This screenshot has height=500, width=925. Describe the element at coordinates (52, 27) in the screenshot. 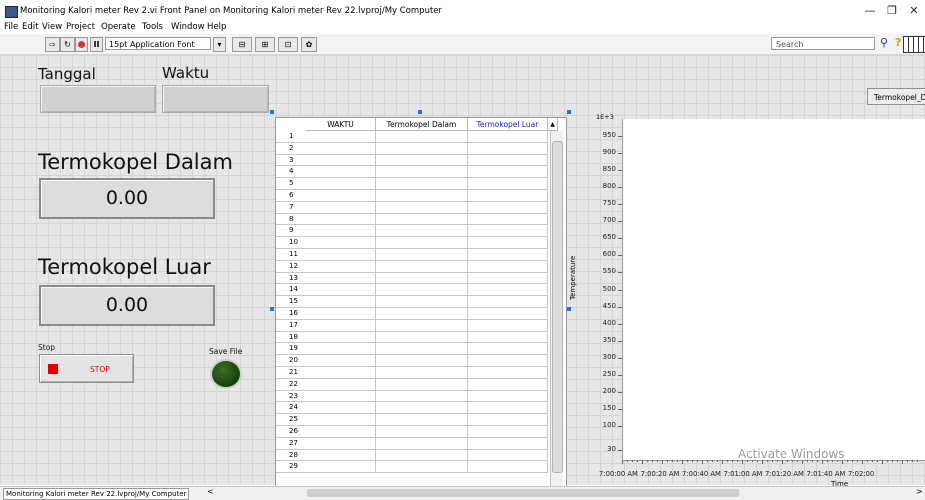

I see `menu-view: View` at that location.